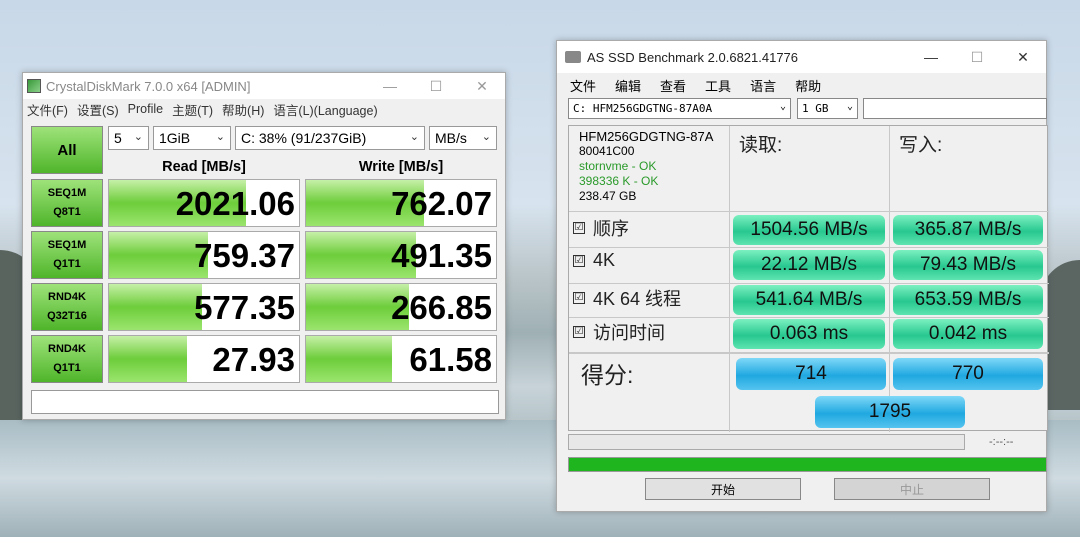 The width and height of the screenshot is (1080, 537). Describe the element at coordinates (265, 402) in the screenshot. I see `comment-field` at that location.